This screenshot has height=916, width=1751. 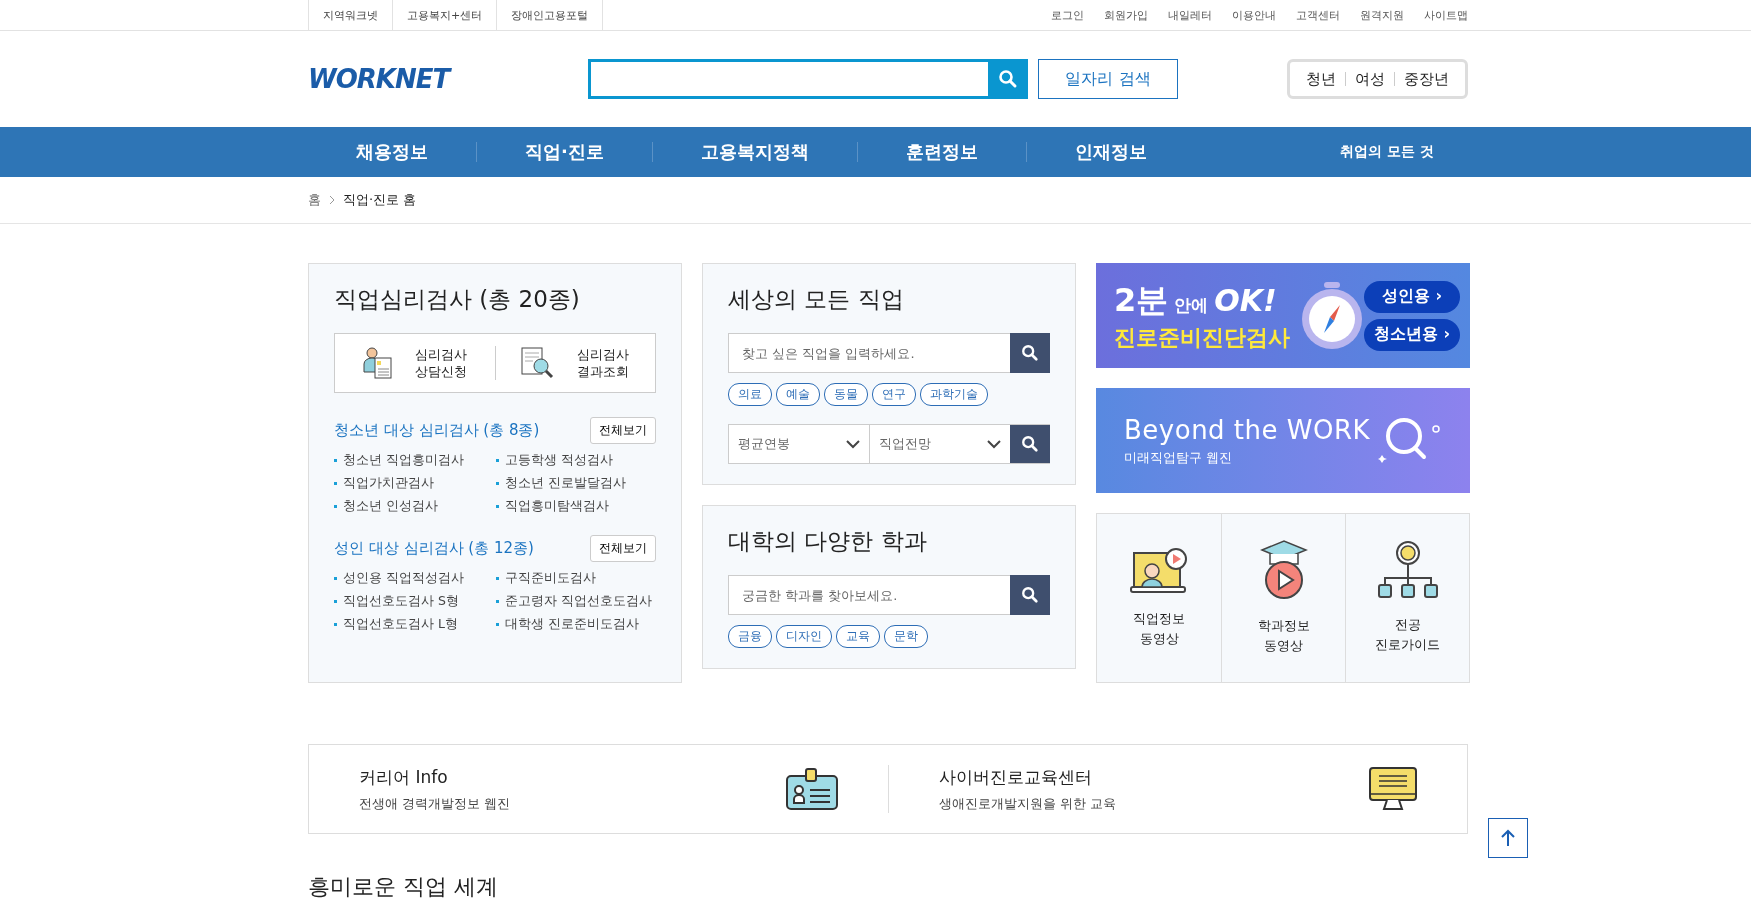 What do you see at coordinates (1177, 789) in the screenshot?
I see `info-link: 사이버진로교육센터 생애진로개발지원을 위한 교육` at bounding box center [1177, 789].